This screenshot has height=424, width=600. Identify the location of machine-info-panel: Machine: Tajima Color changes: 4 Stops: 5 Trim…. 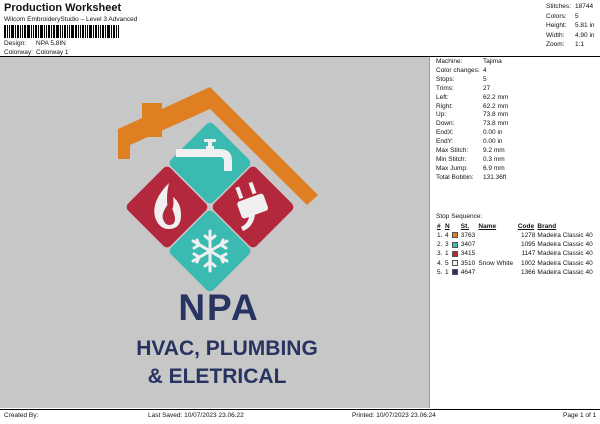
(516, 120).